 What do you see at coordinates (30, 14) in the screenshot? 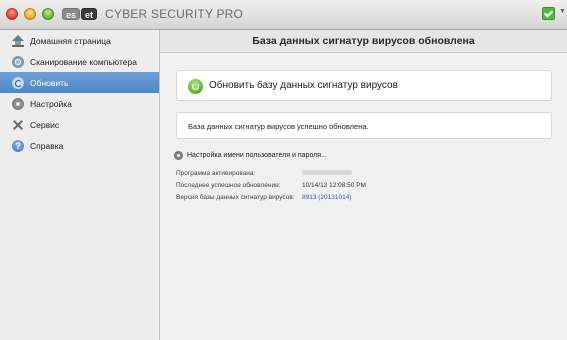
I see `minimize-window-button` at bounding box center [30, 14].